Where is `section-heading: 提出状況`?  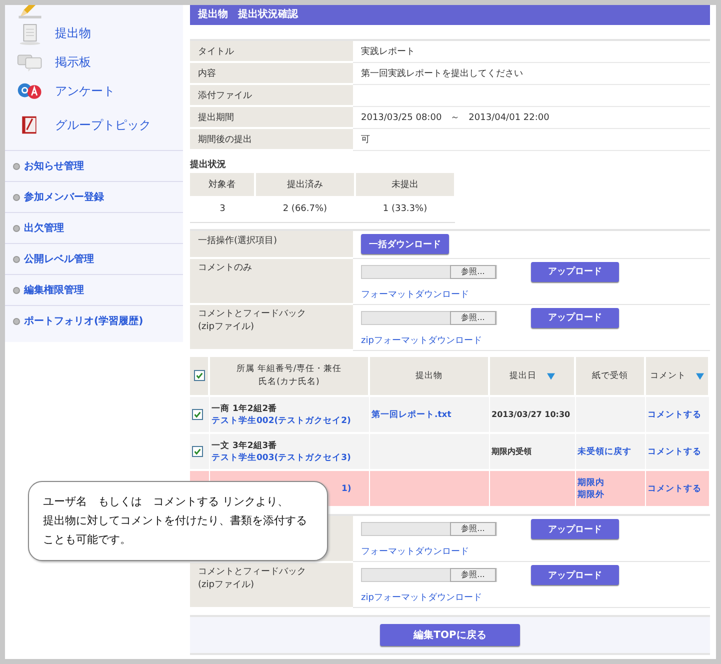
section-heading: 提出状況 is located at coordinates (208, 164).